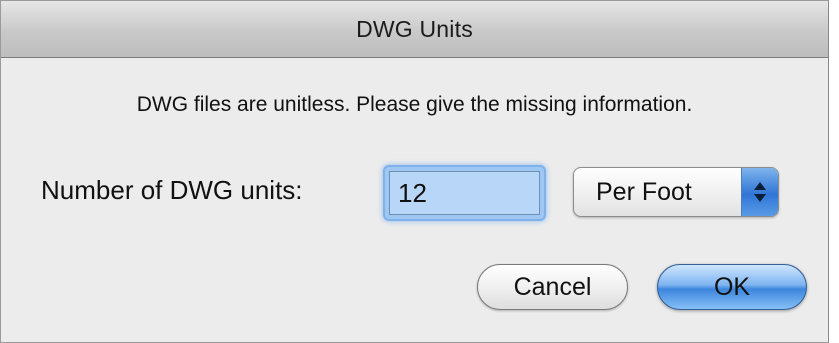 The image size is (839, 343). I want to click on unit-select: Per Foot, so click(676, 192).